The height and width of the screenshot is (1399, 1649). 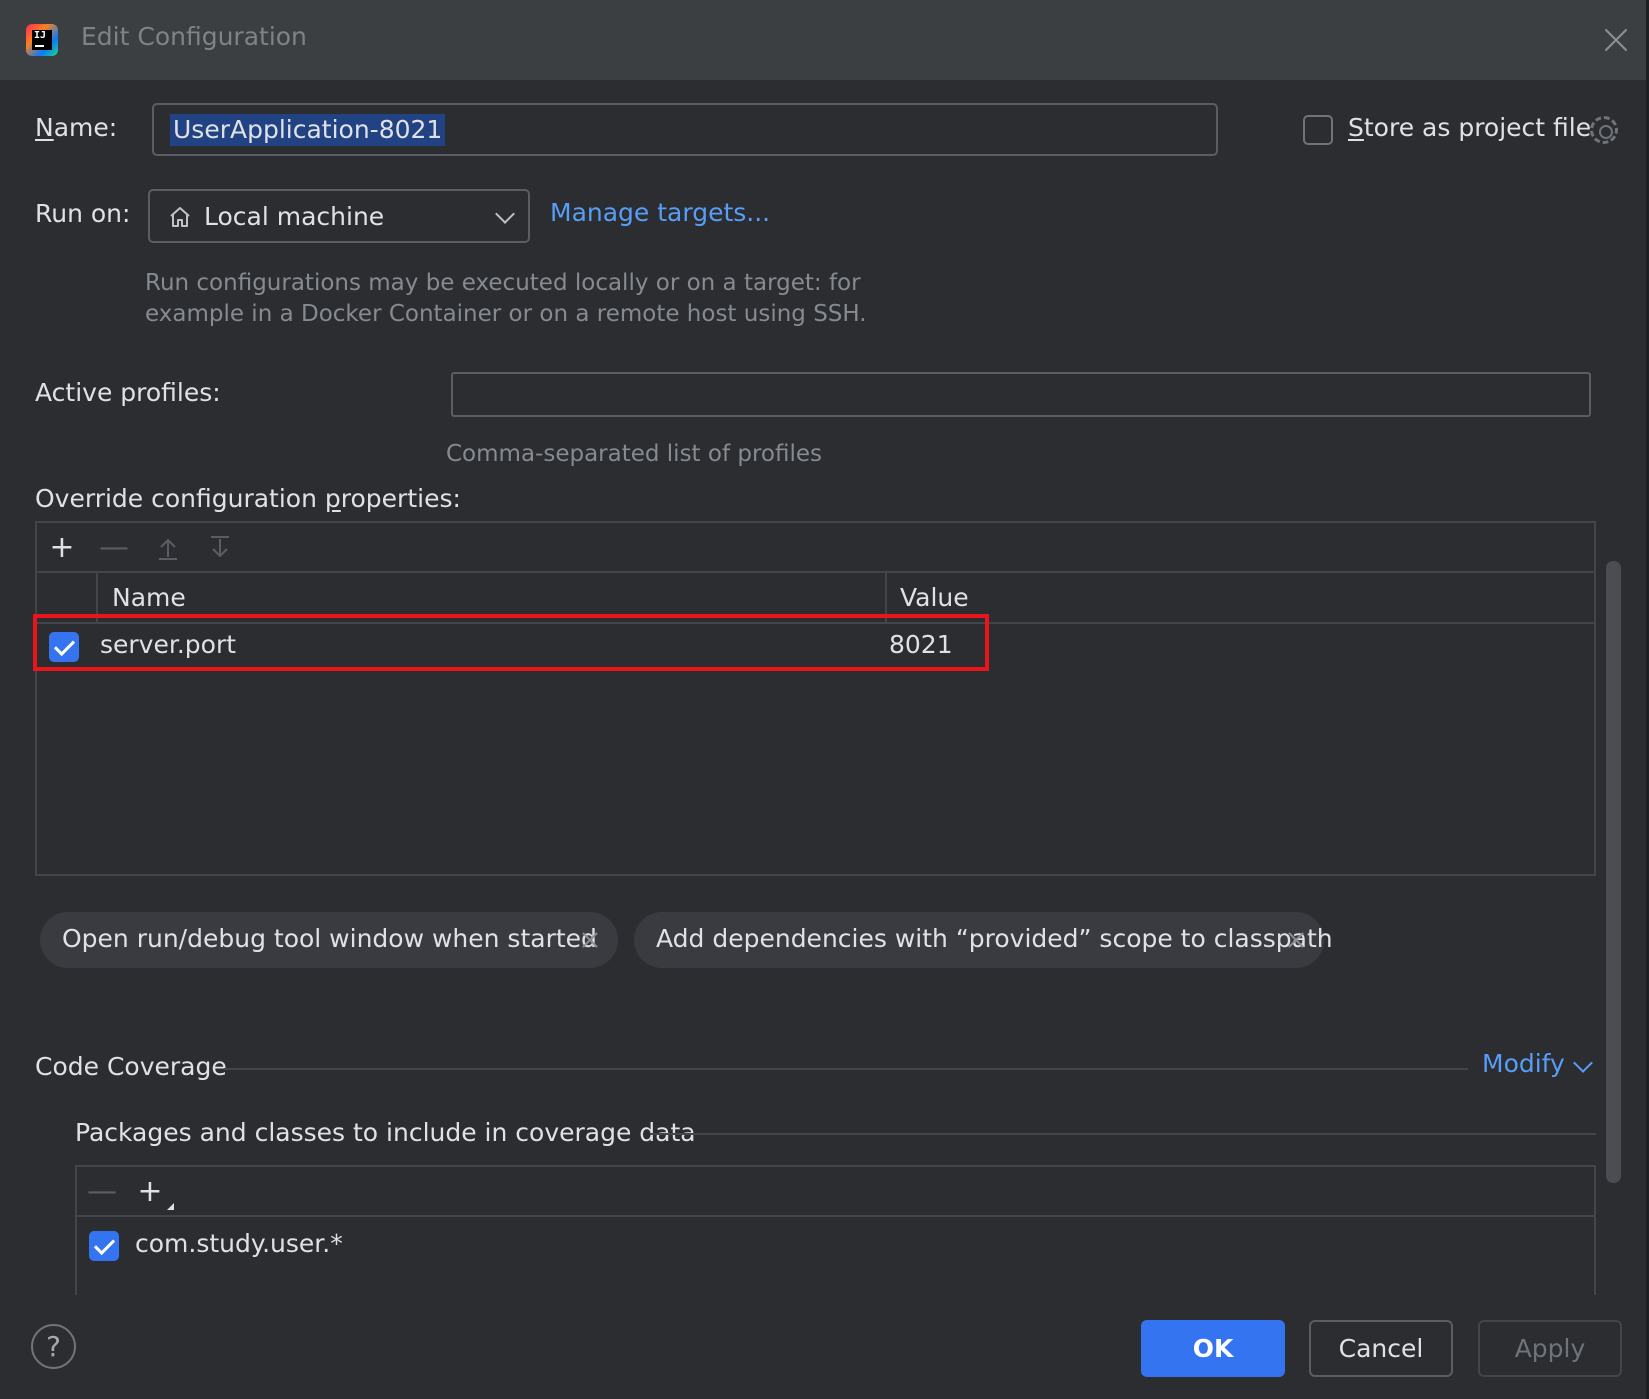 What do you see at coordinates (1604, 130) in the screenshot?
I see `gear-icon` at bounding box center [1604, 130].